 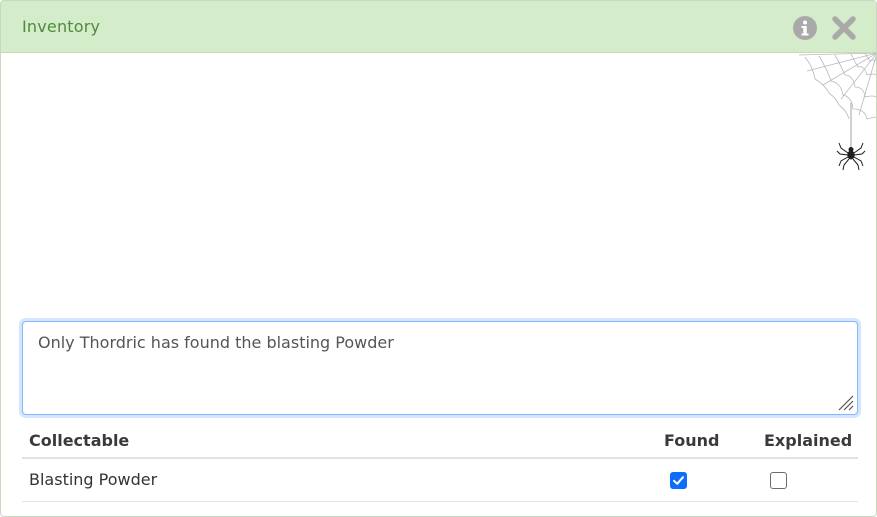 What do you see at coordinates (778, 480) in the screenshot?
I see `explained-checkbox` at bounding box center [778, 480].